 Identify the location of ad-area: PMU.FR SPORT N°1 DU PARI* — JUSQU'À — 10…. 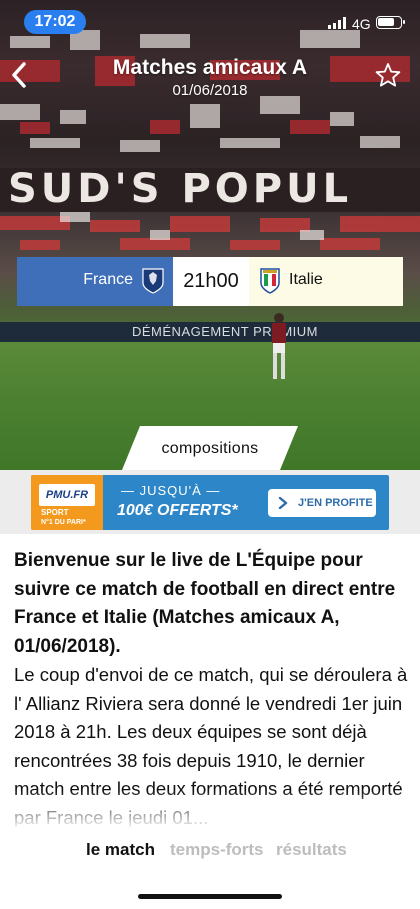
(210, 502).